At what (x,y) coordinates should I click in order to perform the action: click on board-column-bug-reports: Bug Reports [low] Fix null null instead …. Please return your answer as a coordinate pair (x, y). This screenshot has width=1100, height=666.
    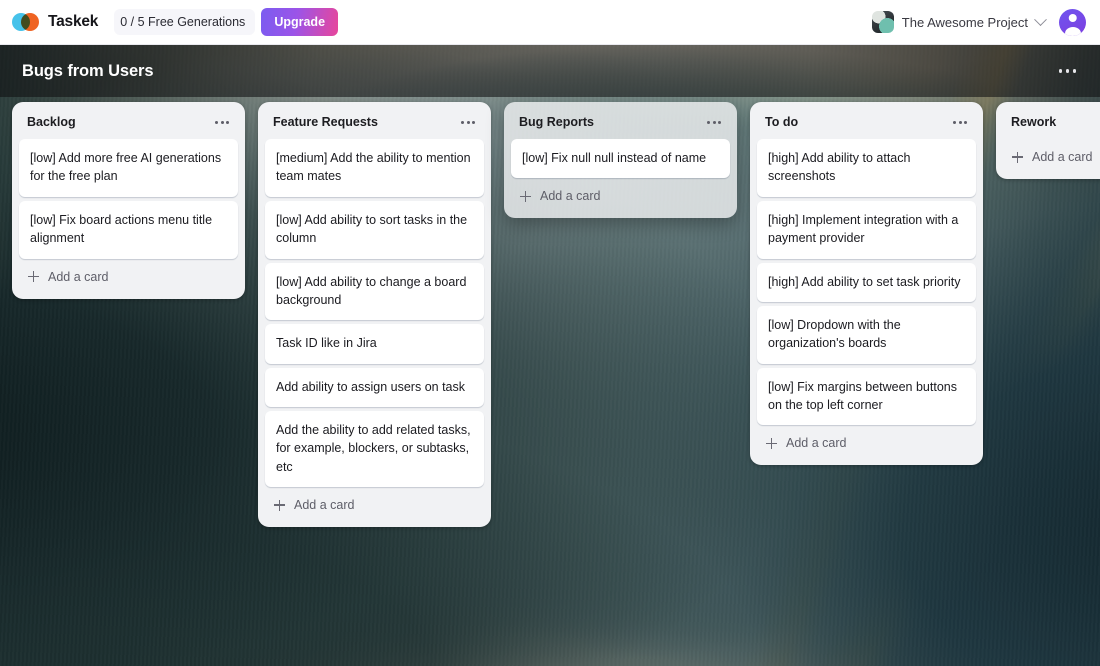
    Looking at the image, I should click on (620, 160).